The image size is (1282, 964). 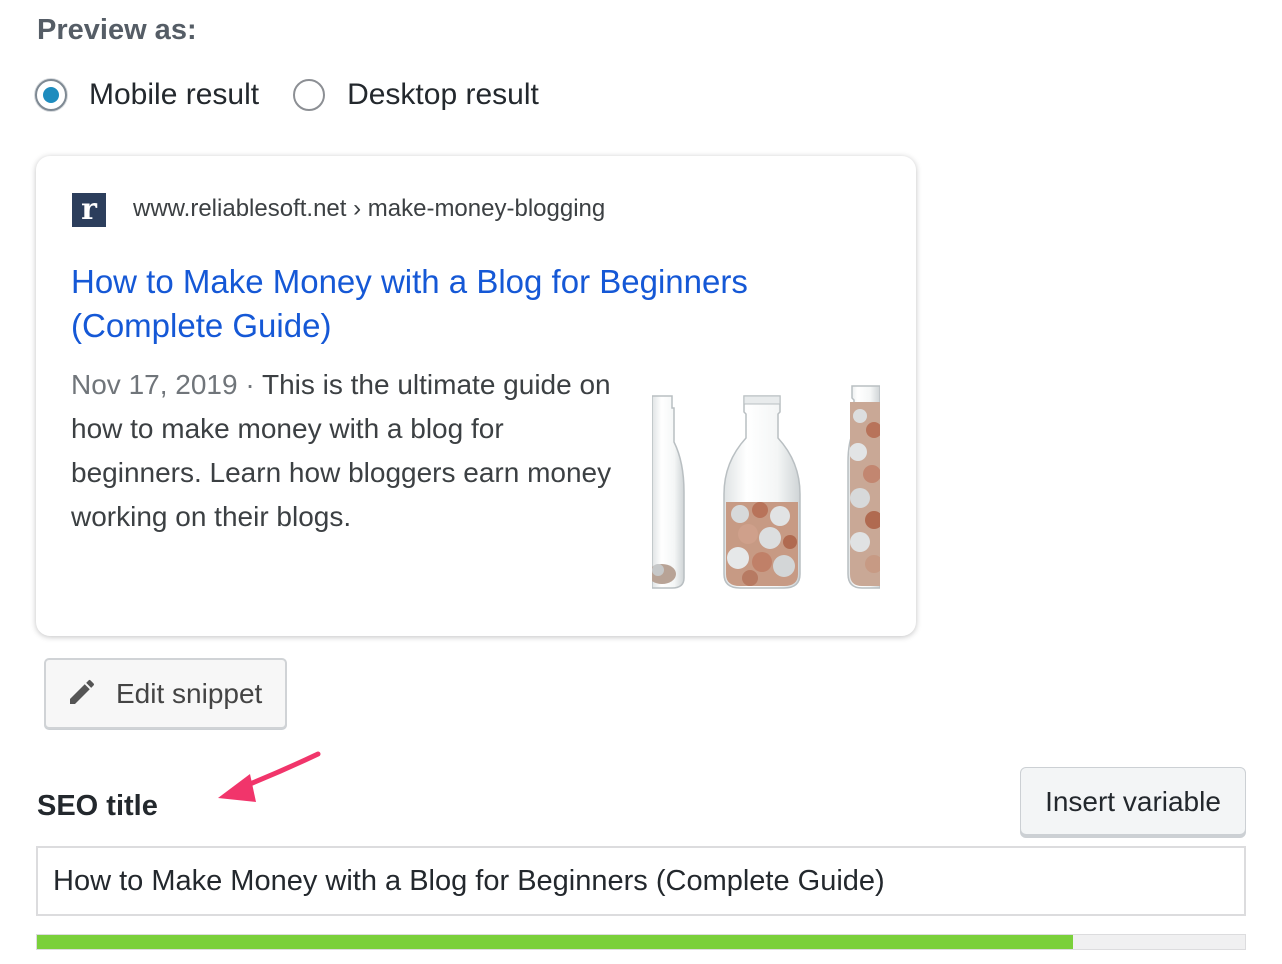 What do you see at coordinates (309, 95) in the screenshot?
I see `radio-desktop-circle` at bounding box center [309, 95].